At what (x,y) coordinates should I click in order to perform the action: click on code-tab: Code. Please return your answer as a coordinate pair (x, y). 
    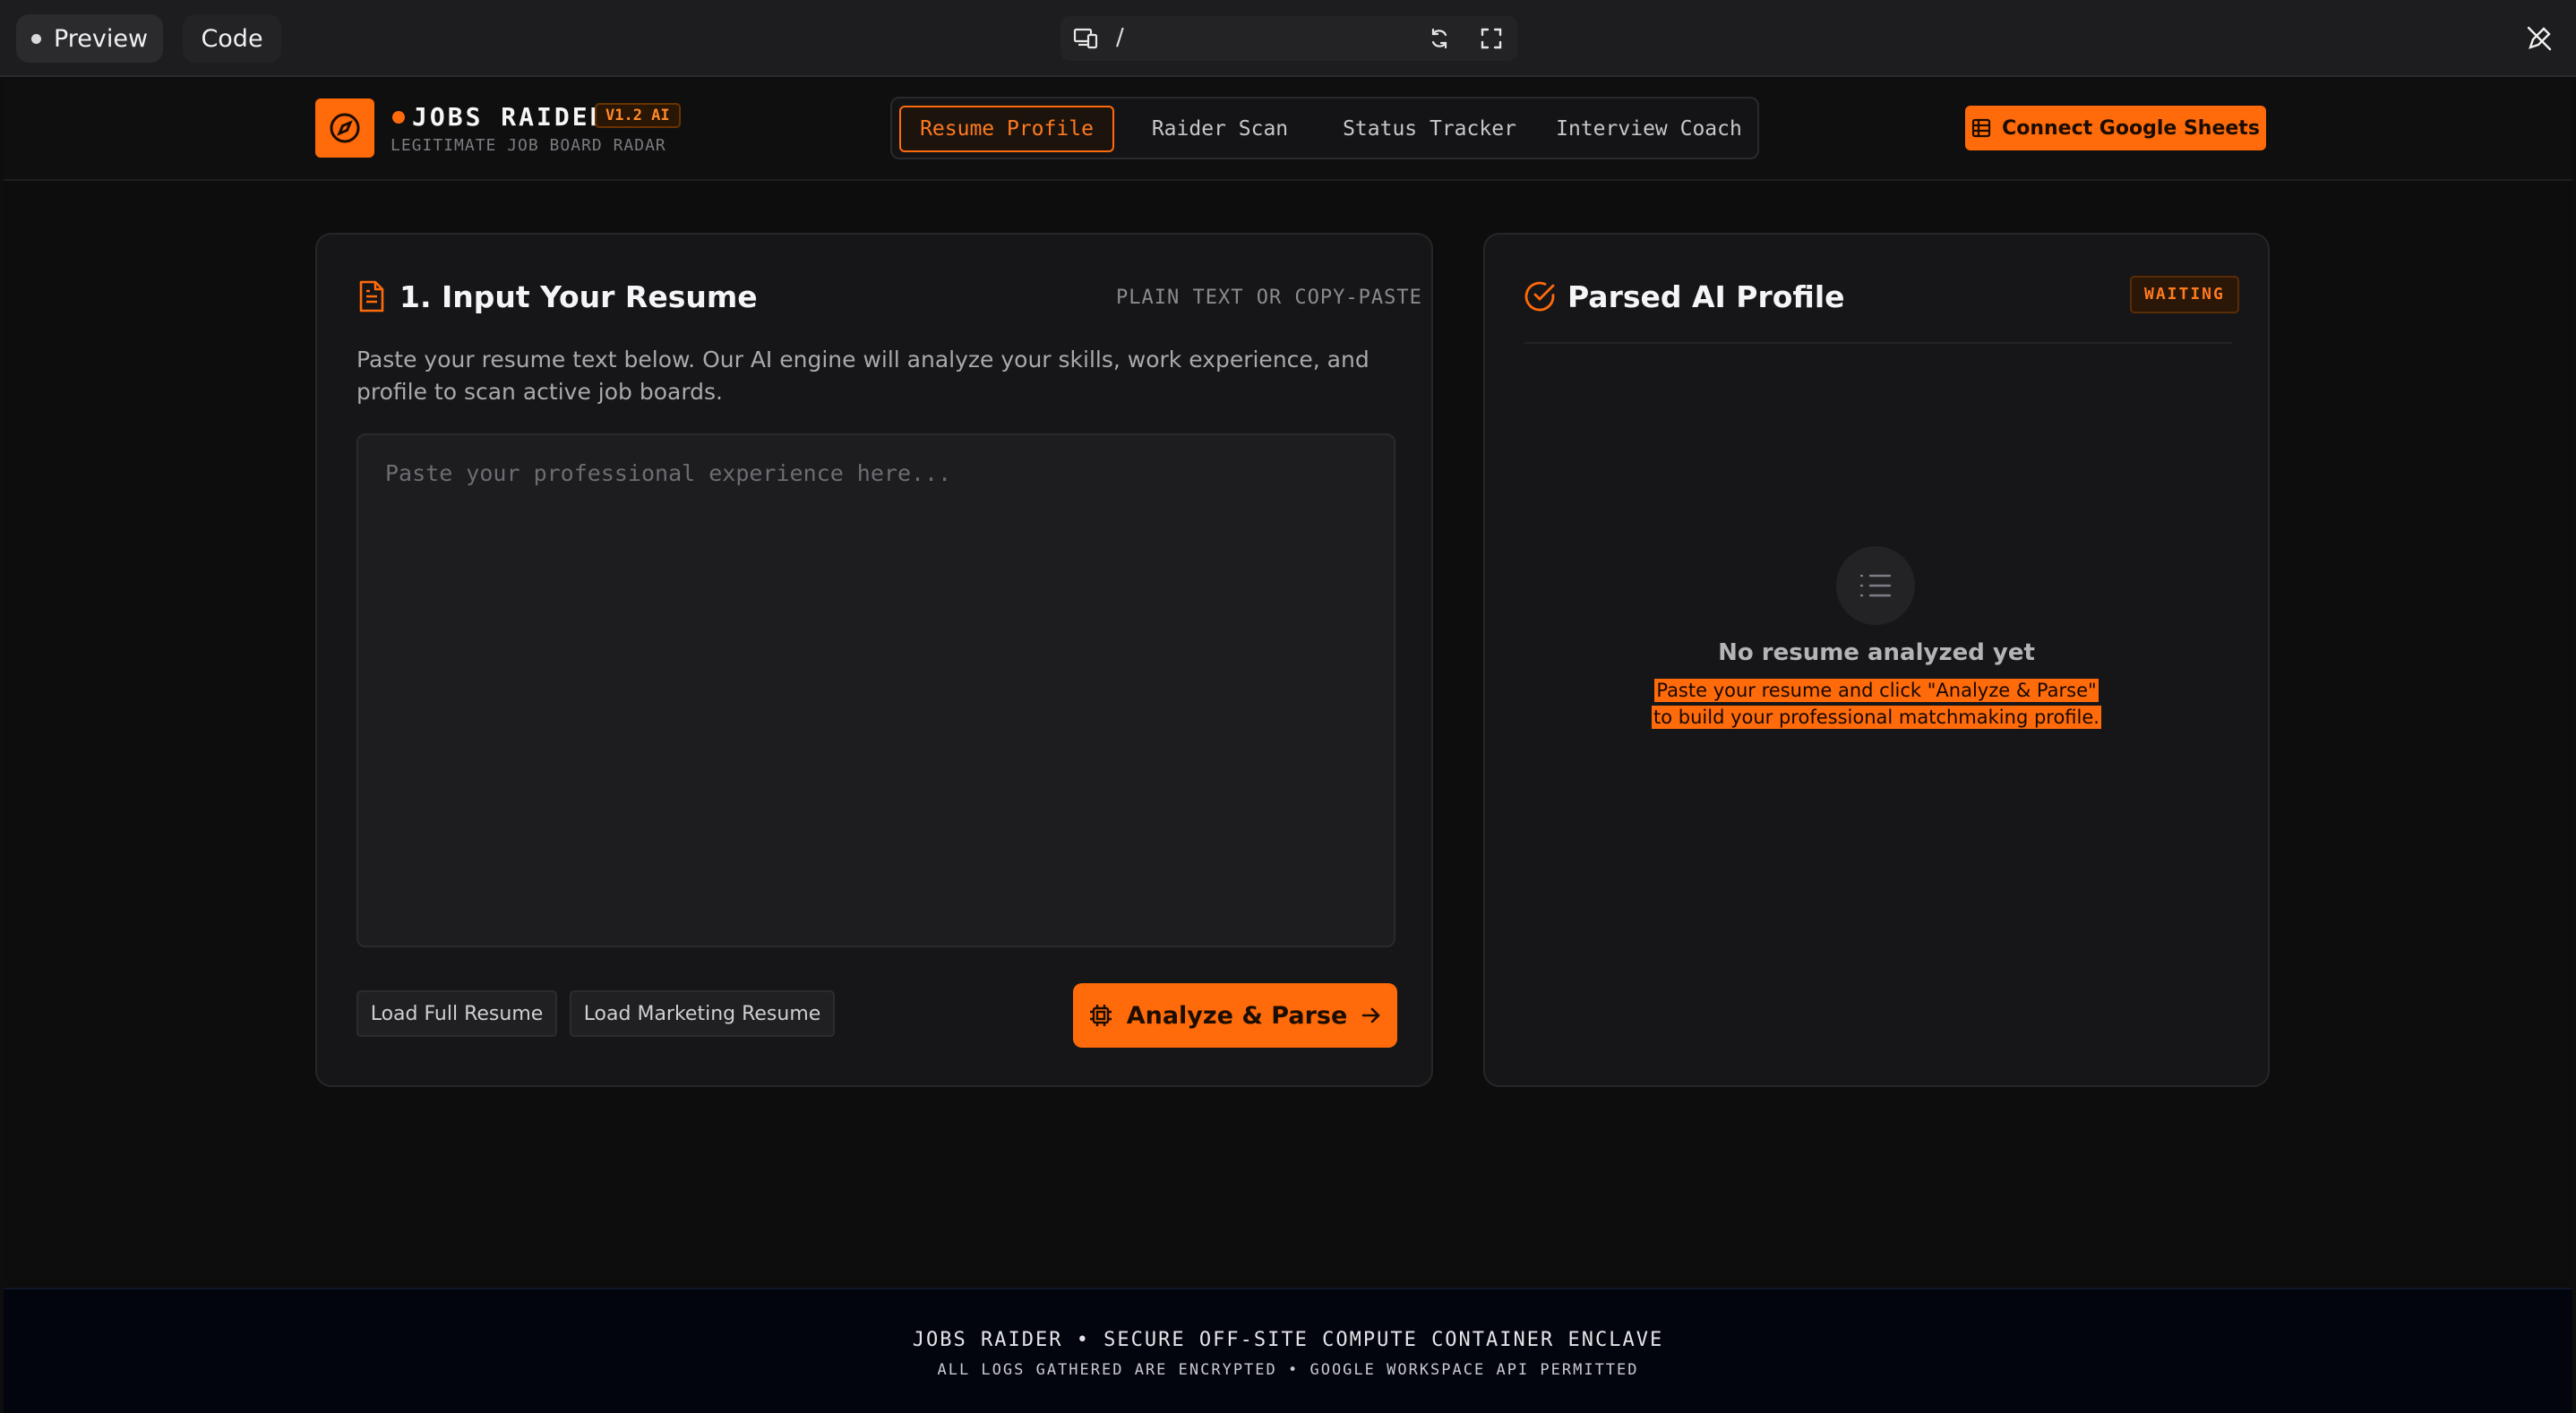
    Looking at the image, I should click on (232, 38).